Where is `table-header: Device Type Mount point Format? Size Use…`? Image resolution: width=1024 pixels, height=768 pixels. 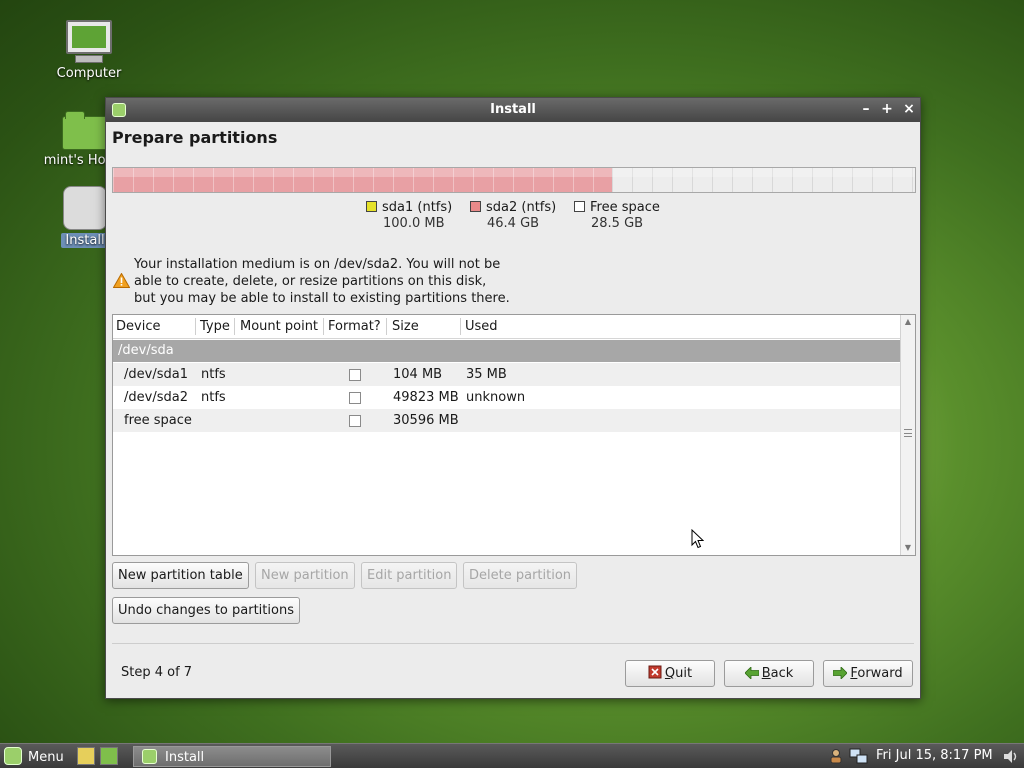 table-header: Device Type Mount point Format? Size Use… is located at coordinates (514, 327).